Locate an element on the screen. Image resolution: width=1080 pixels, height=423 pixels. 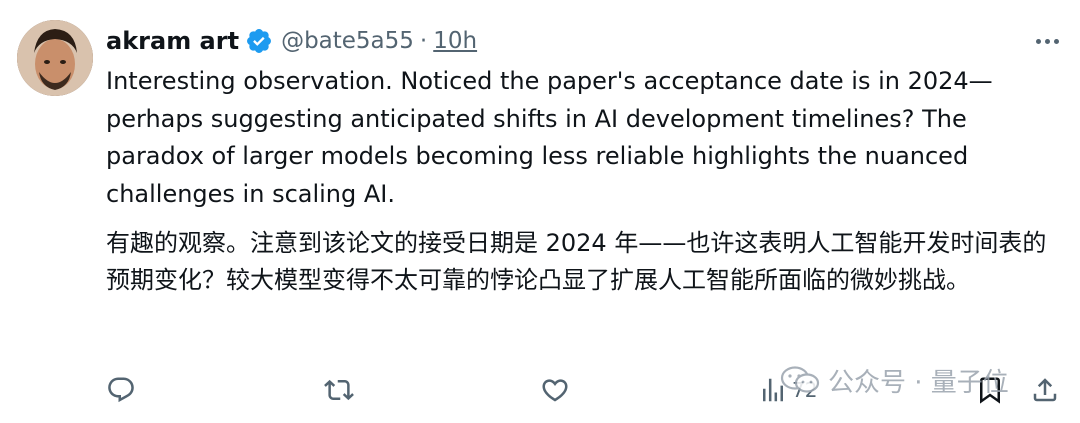
like-icon is located at coordinates (555, 390).